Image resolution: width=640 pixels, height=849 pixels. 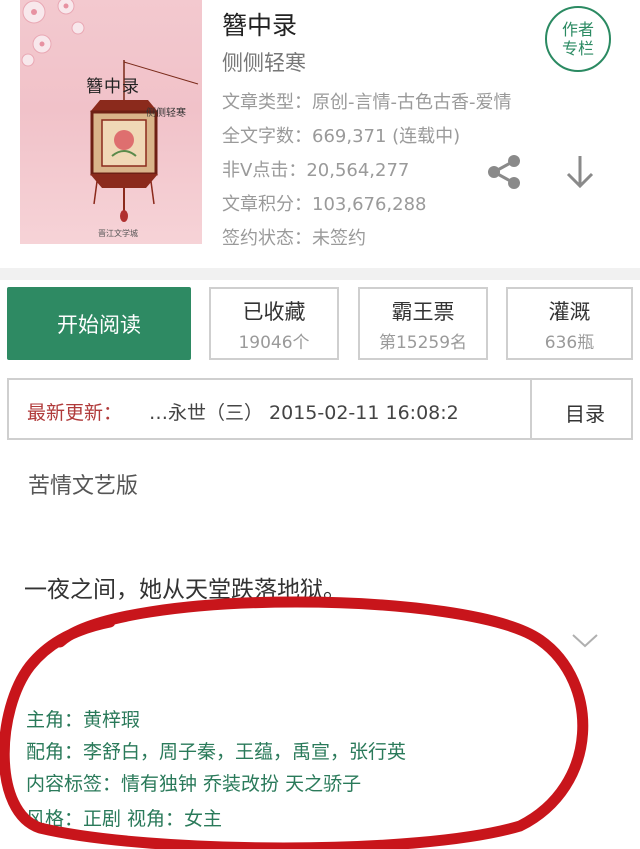 I want to click on update-separator, so click(x=531, y=409).